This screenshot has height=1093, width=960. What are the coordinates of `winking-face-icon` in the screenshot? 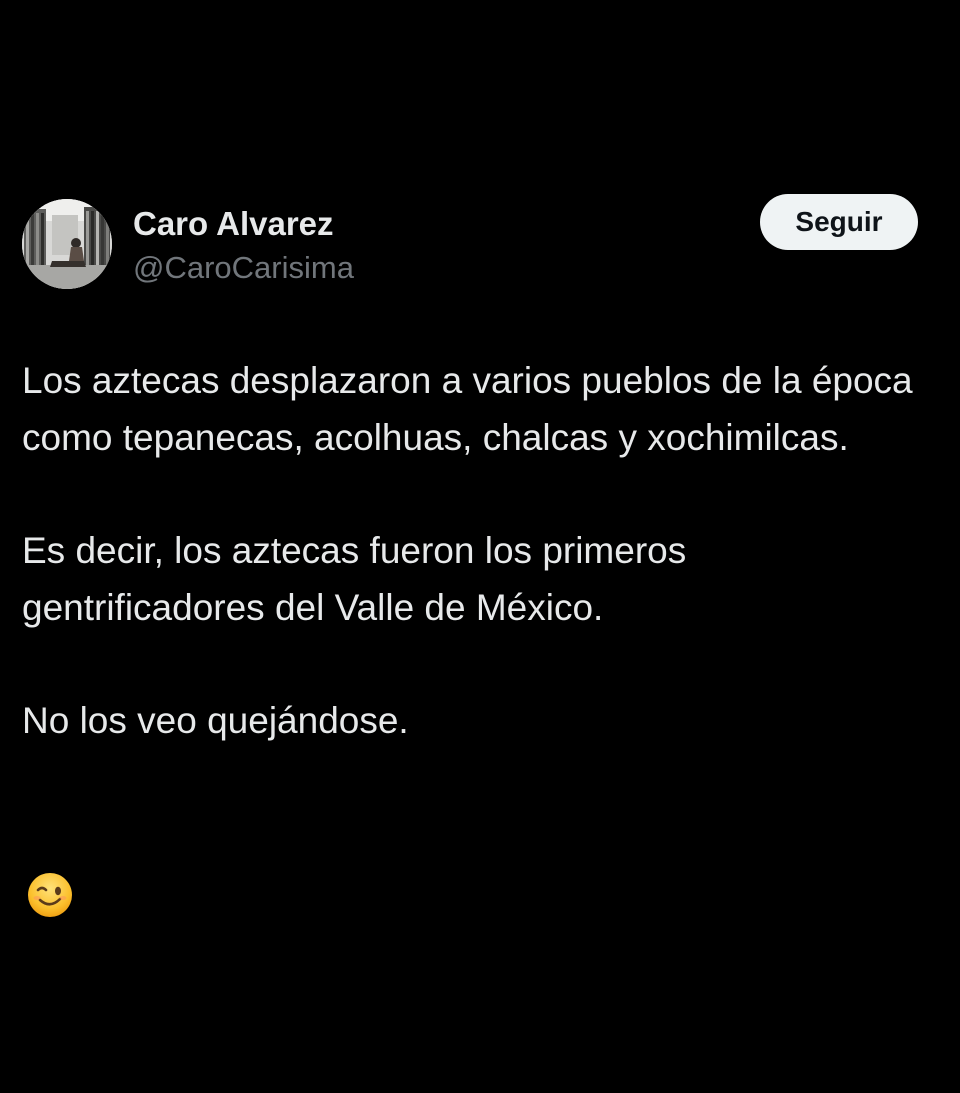 It's located at (50, 895).